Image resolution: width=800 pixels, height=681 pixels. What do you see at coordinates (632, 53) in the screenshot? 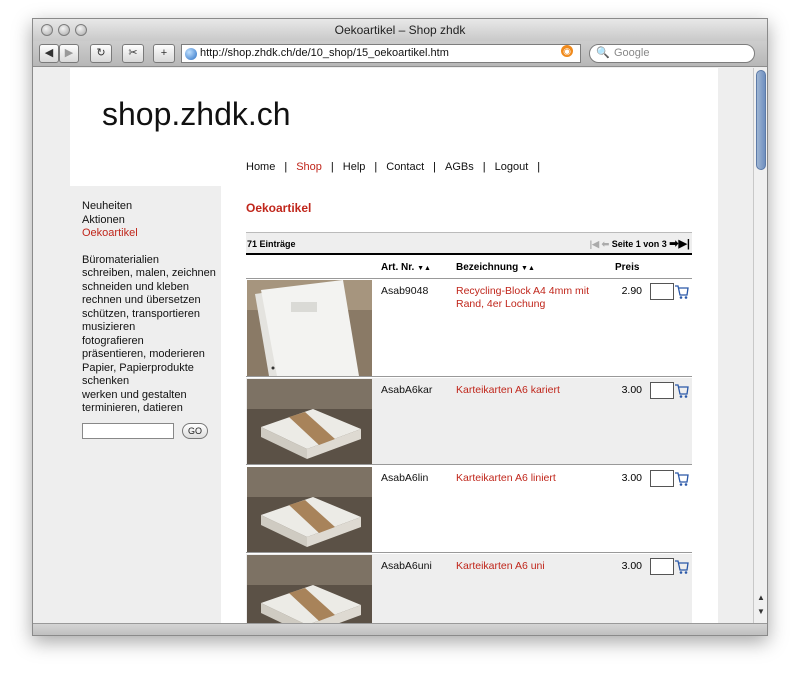
I see `search-placeholder: Google` at bounding box center [632, 53].